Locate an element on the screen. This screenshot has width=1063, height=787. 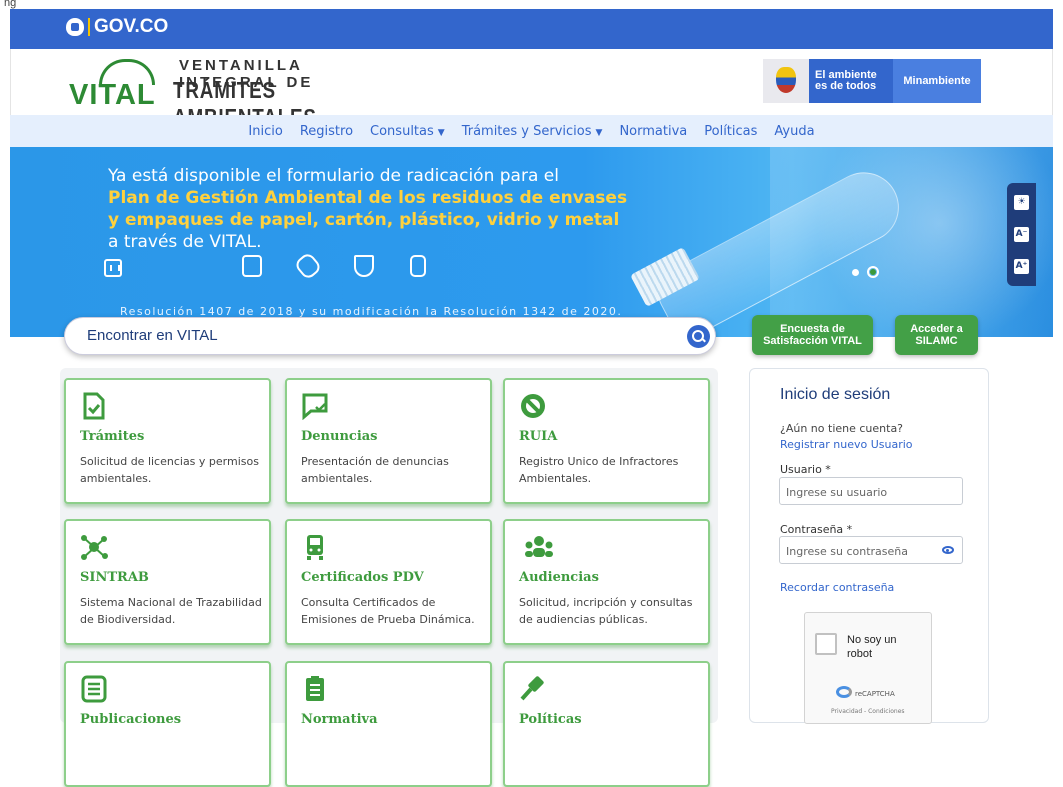
search-input: Encontrar en VITAL is located at coordinates (152, 335).